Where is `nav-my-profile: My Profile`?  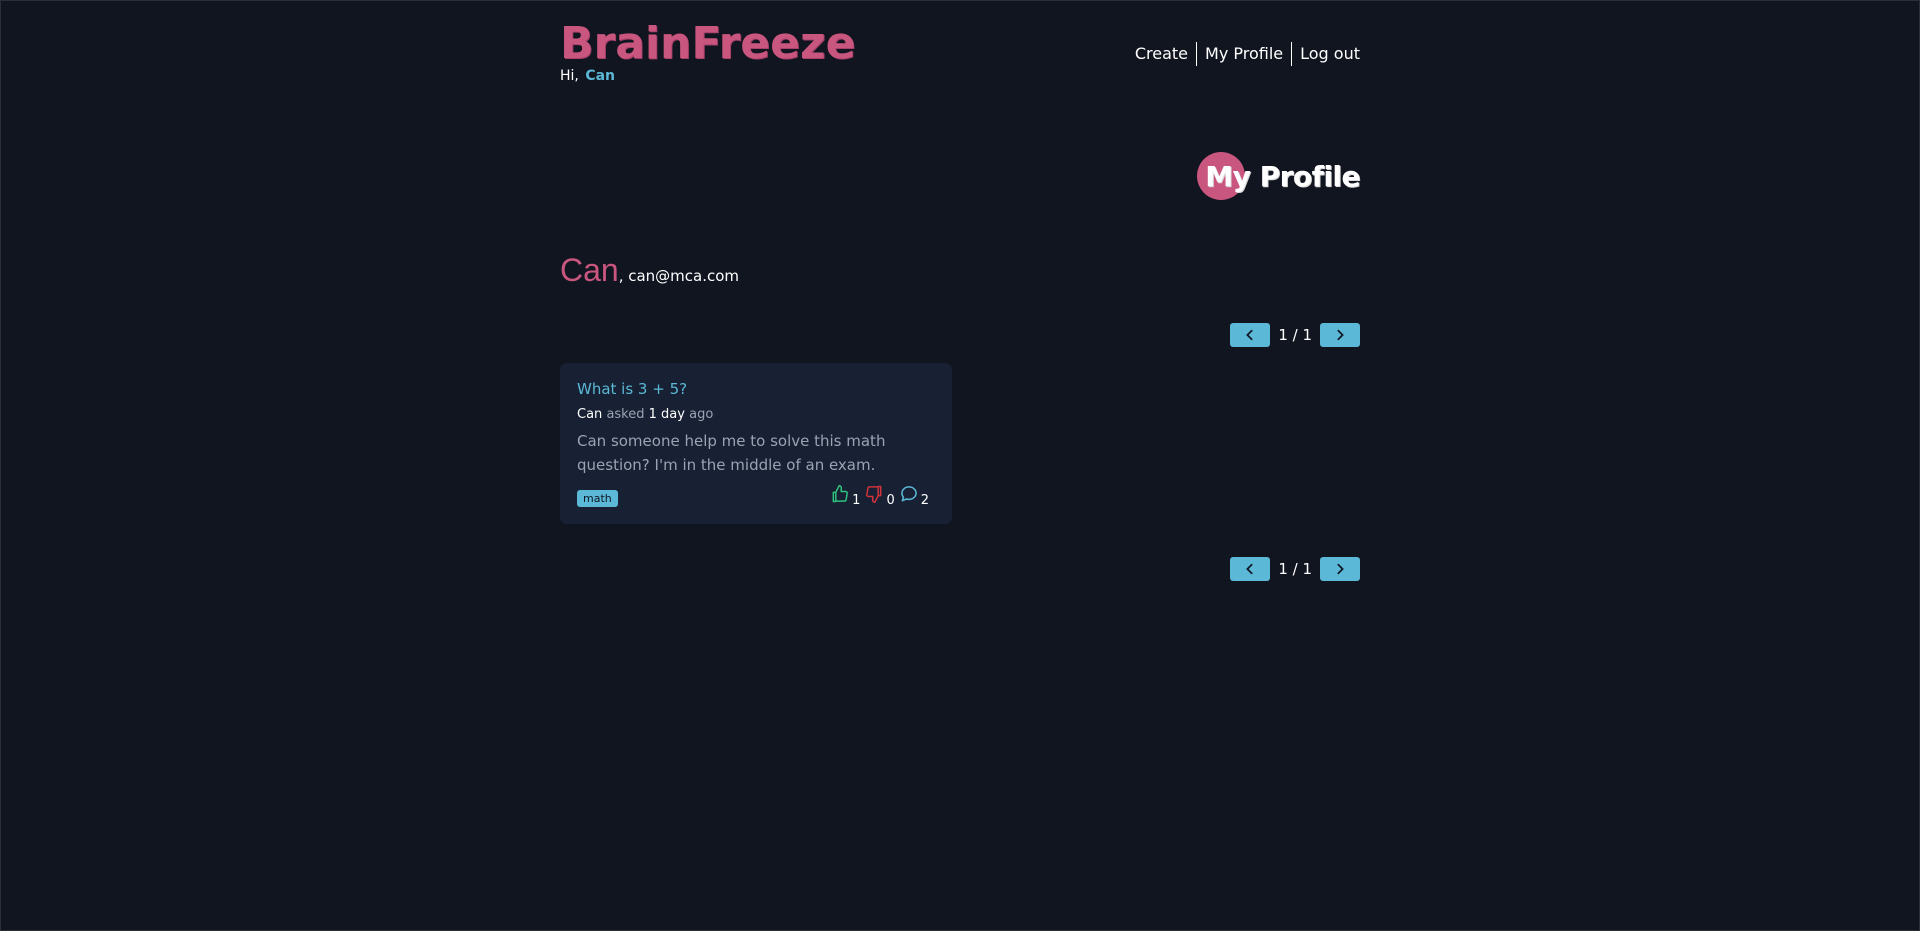
nav-my-profile: My Profile is located at coordinates (1243, 54).